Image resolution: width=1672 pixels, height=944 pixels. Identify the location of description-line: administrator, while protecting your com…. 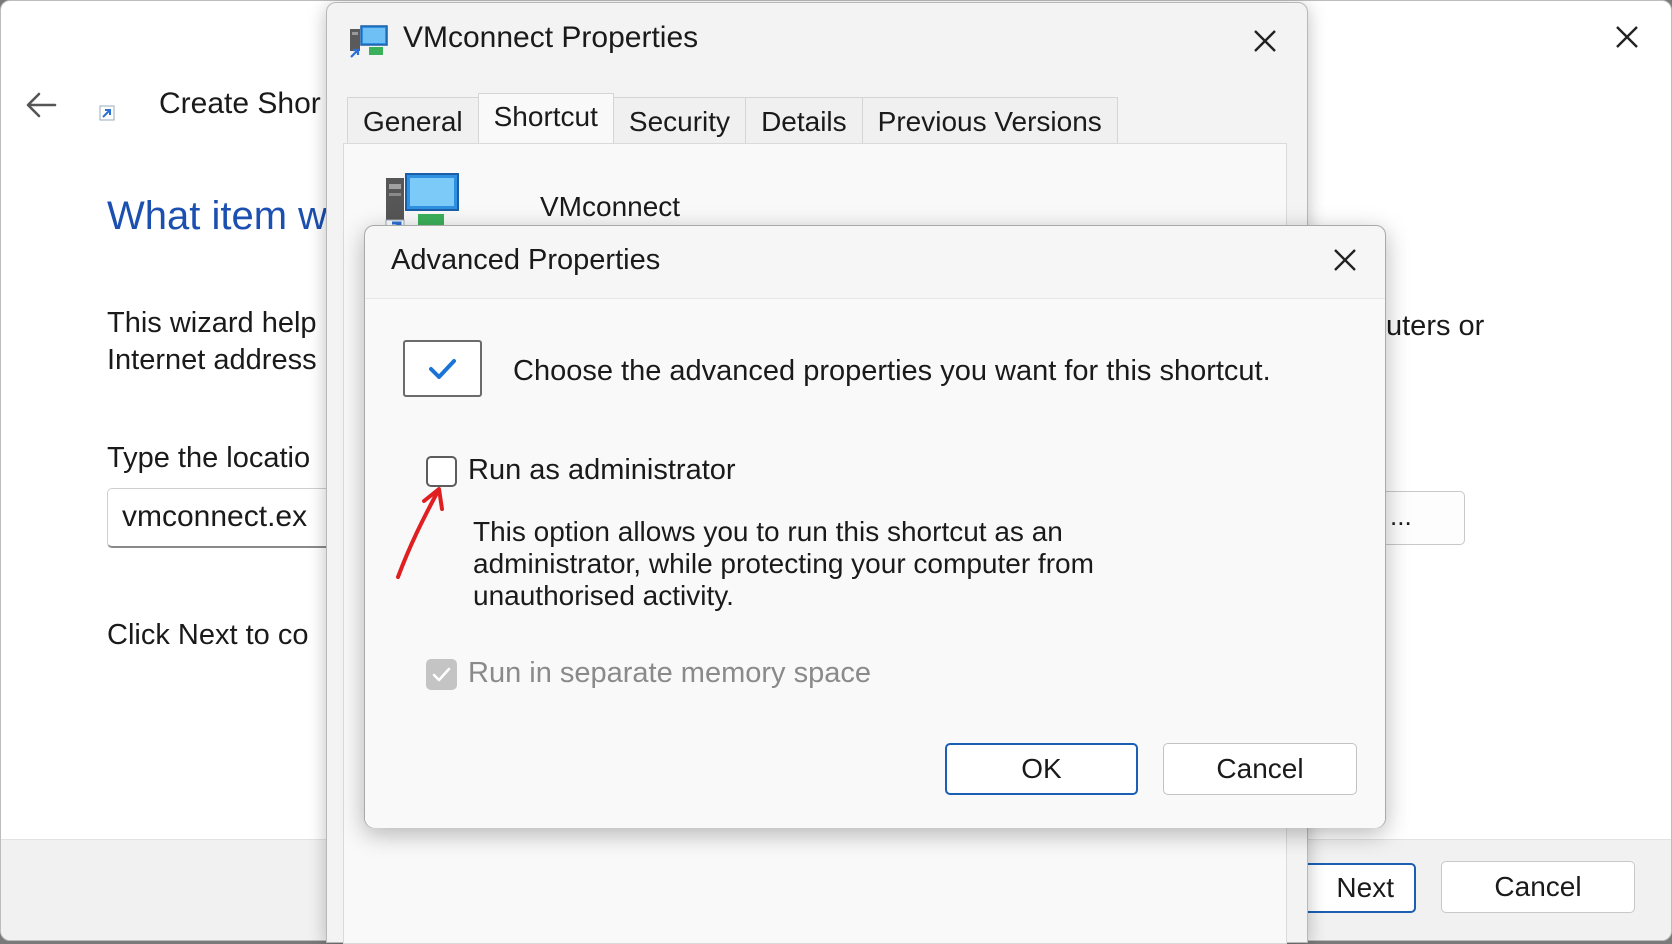
(783, 563).